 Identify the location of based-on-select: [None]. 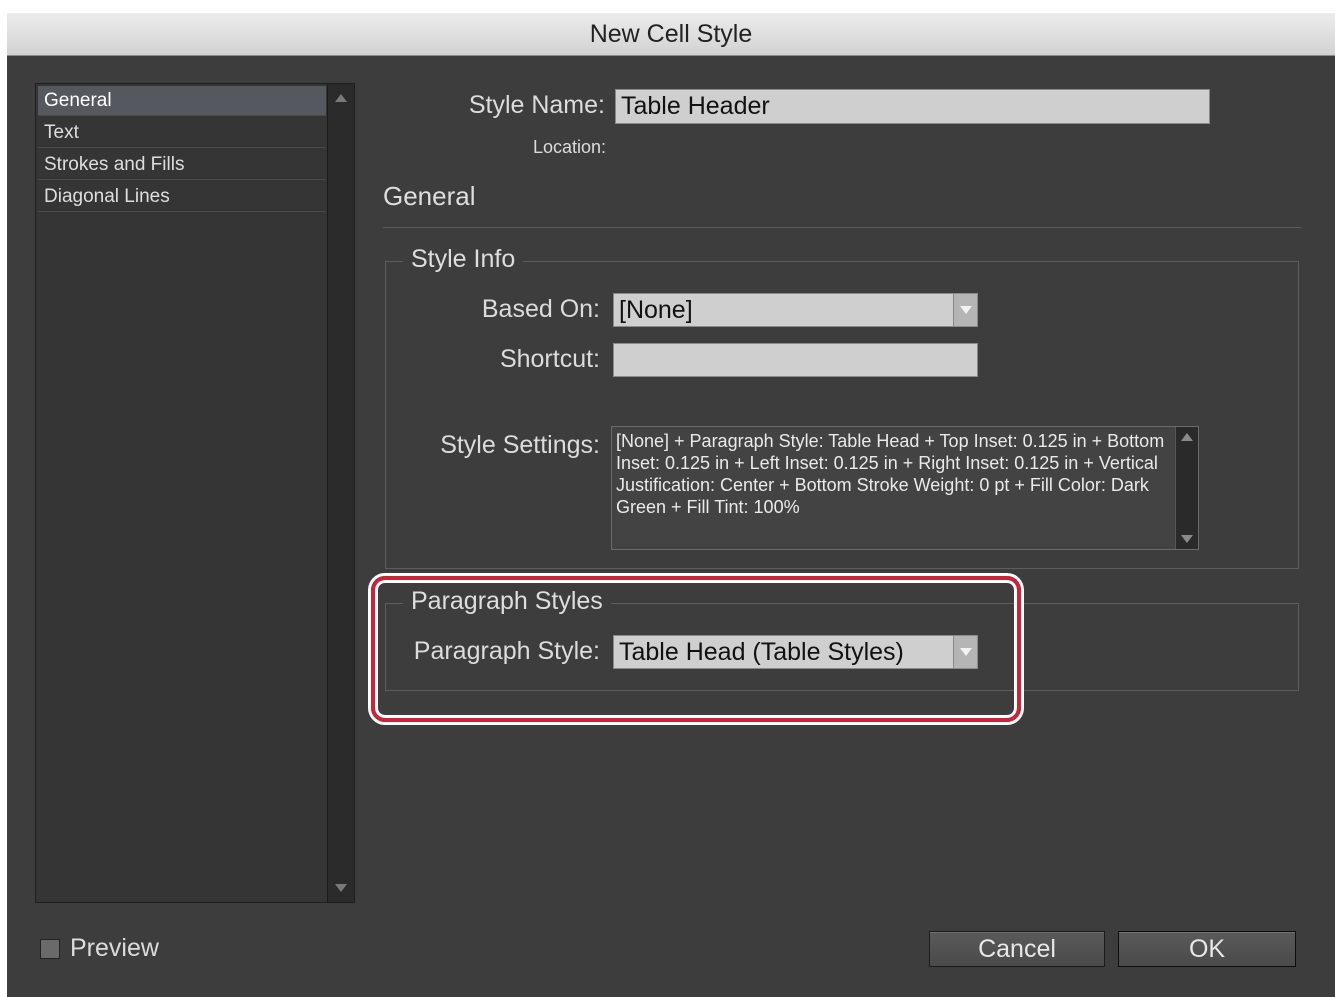
(795, 310).